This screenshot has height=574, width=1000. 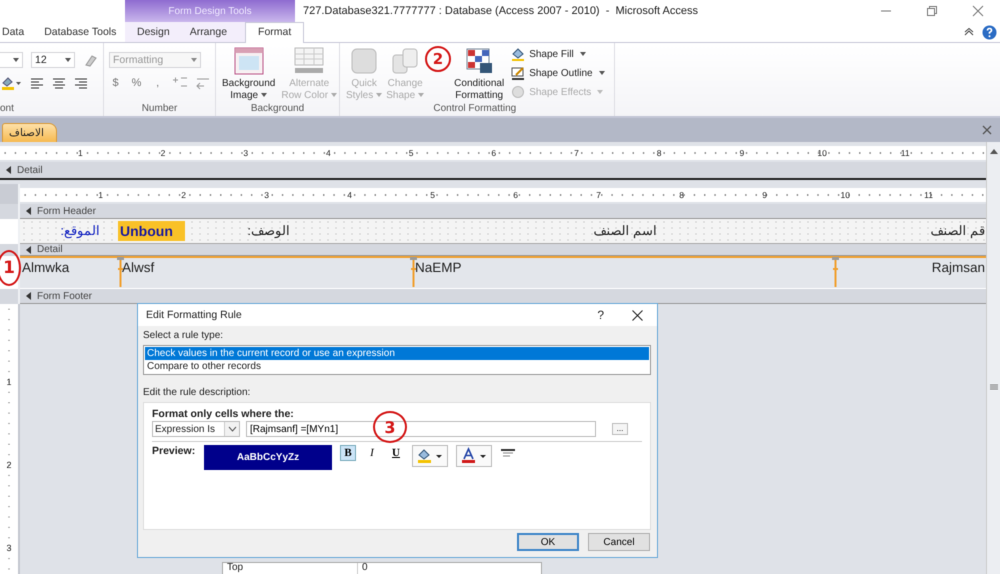 What do you see at coordinates (10, 250) in the screenshot?
I see `section-selector` at bounding box center [10, 250].